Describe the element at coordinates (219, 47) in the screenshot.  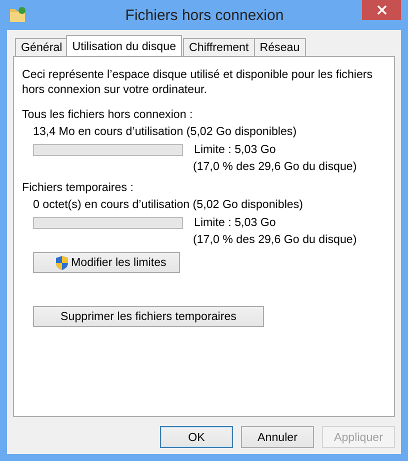
I see `tab: Chiffrement` at that location.